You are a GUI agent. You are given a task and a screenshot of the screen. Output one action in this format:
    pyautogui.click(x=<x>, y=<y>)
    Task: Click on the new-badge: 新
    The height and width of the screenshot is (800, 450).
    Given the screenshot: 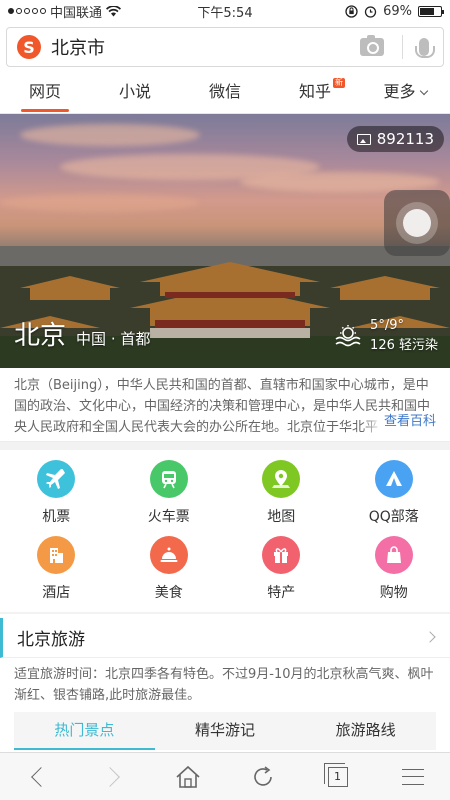 What is the action you would take?
    pyautogui.click(x=339, y=82)
    